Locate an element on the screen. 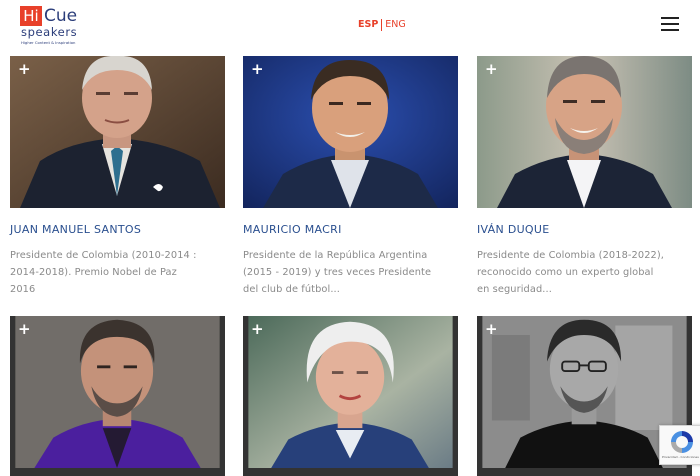 The width and height of the screenshot is (700, 476). logo-tagline: Higher Content & Inspiration is located at coordinates (48, 42).